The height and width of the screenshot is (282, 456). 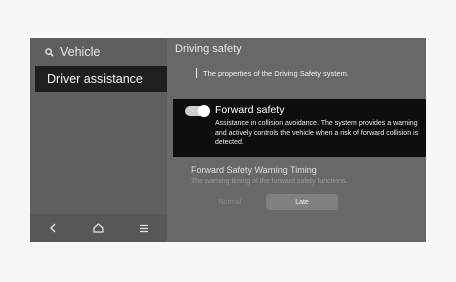 I want to click on description-divider, so click(x=196, y=73).